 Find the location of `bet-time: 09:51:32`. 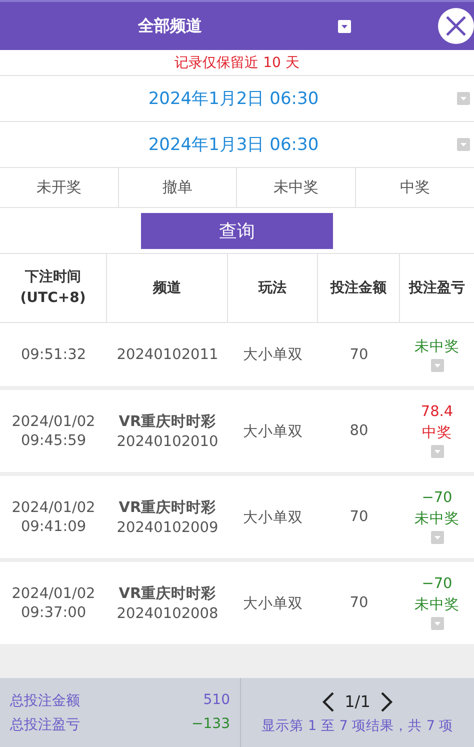

bet-time: 09:51:32 is located at coordinates (53, 354).